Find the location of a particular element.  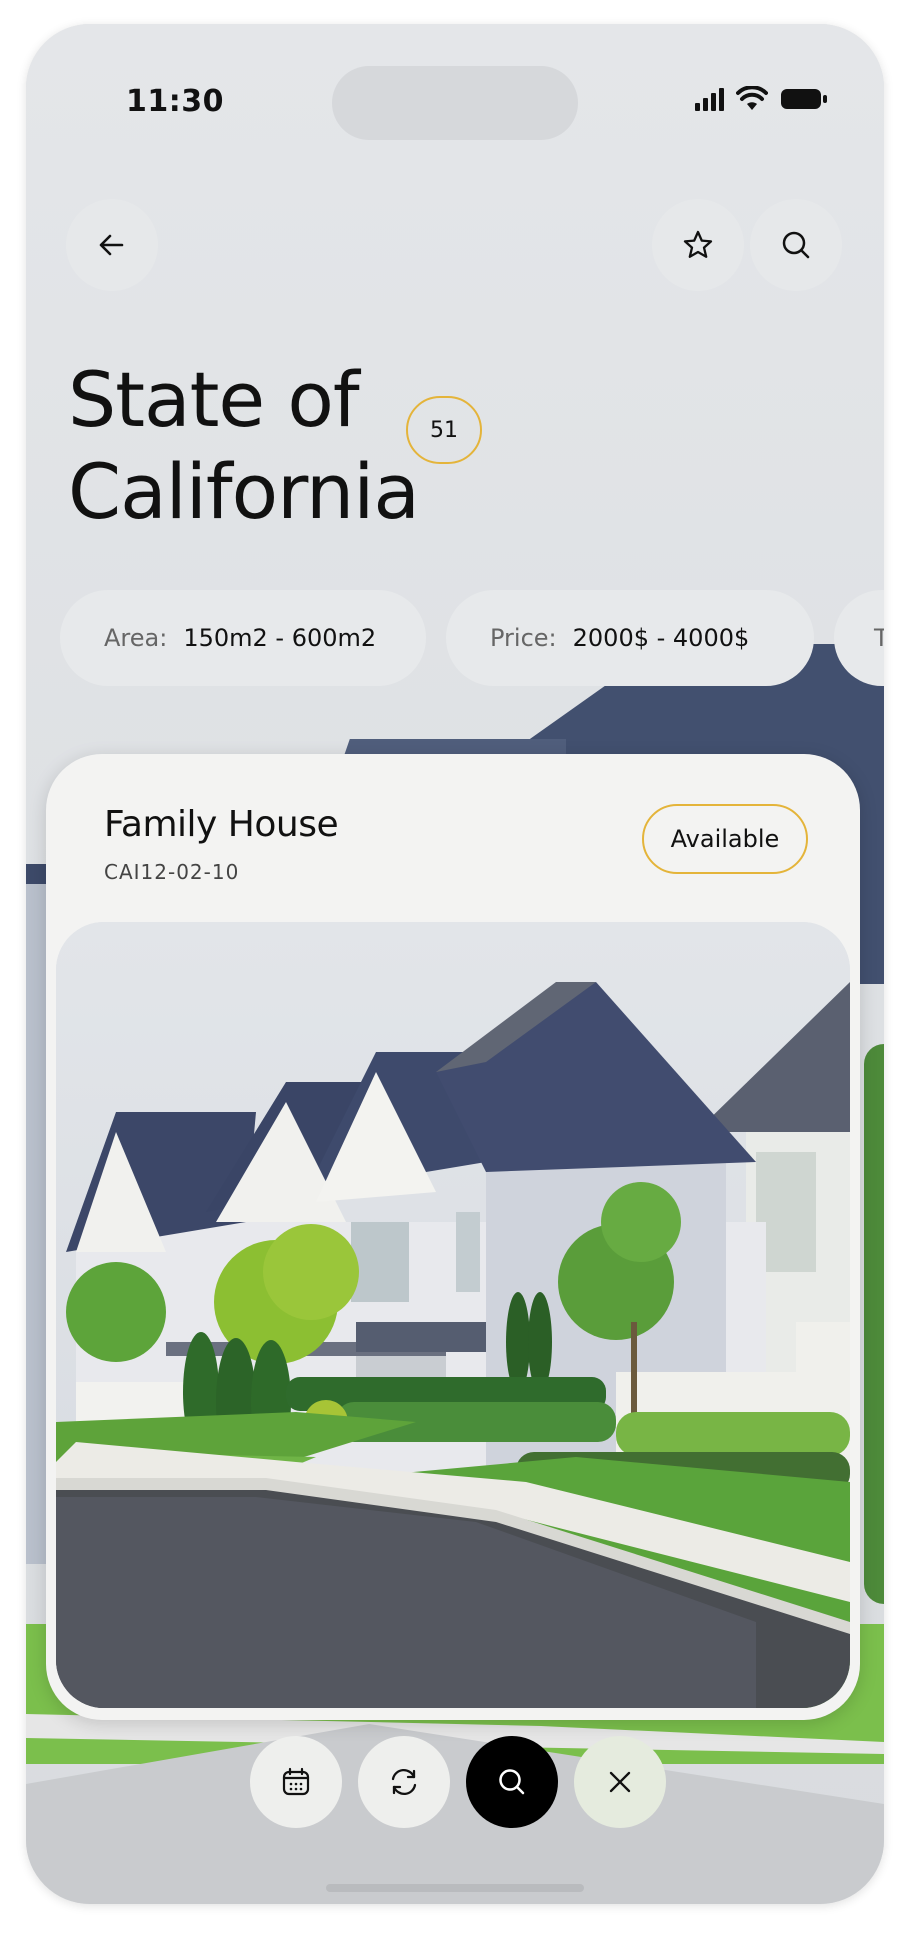

filter-type-label: T is located at coordinates (879, 638).